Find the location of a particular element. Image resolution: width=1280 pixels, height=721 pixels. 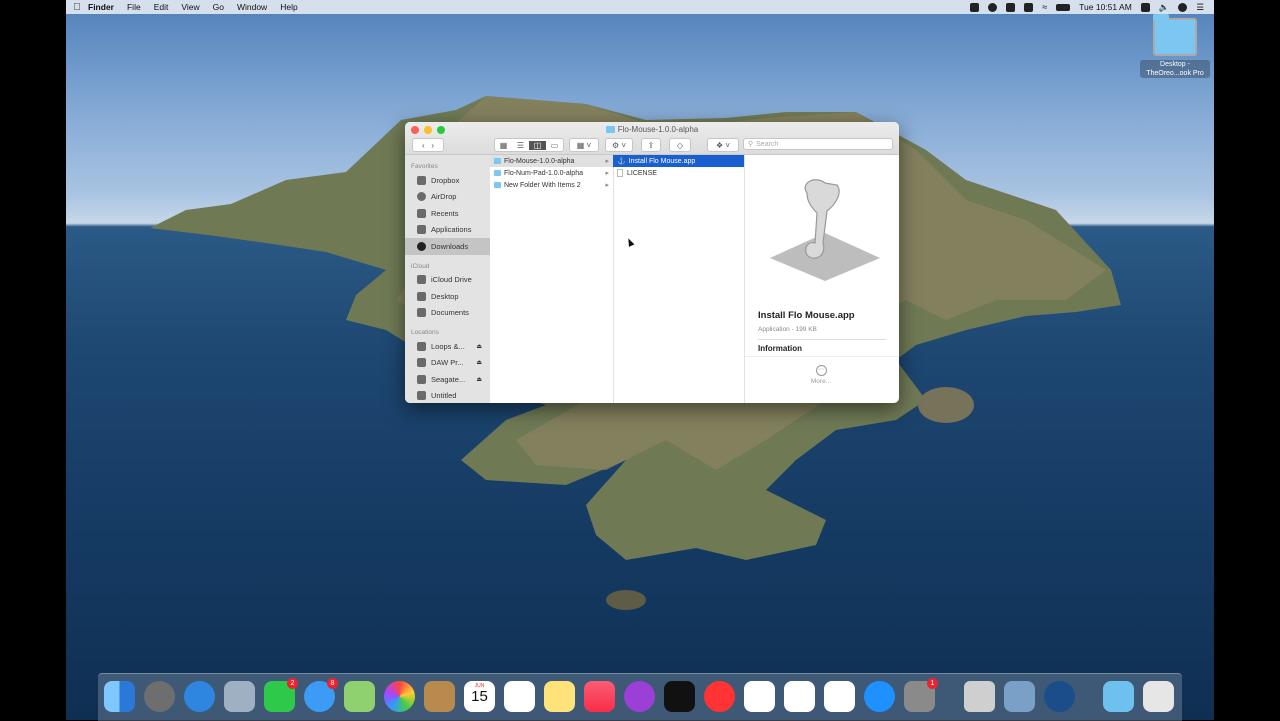

installer-script-icon is located at coordinates (825, 230).